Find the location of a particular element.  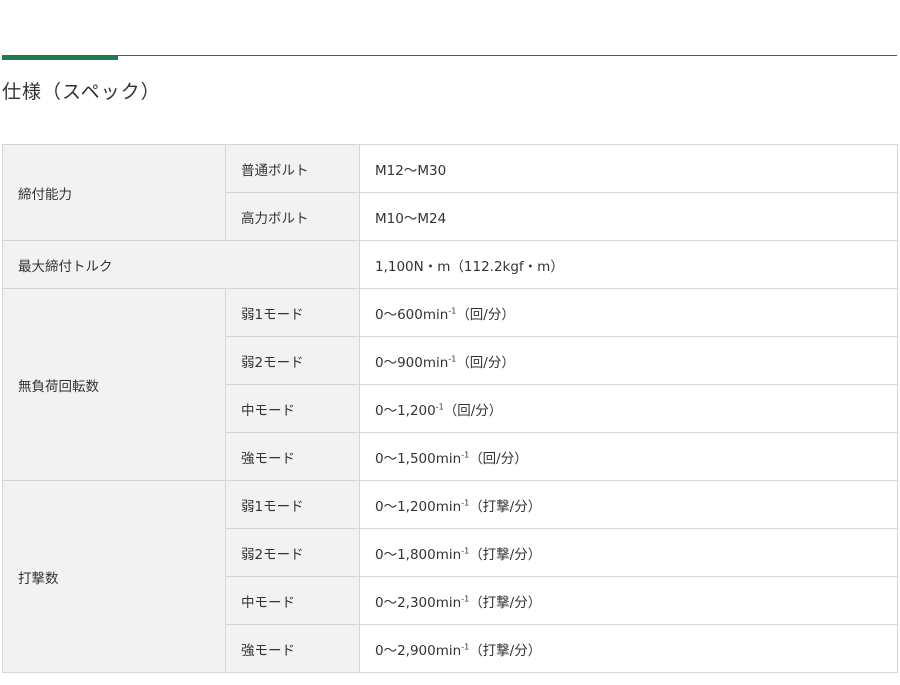

value-text: 0〜2,900min is located at coordinates (418, 650).